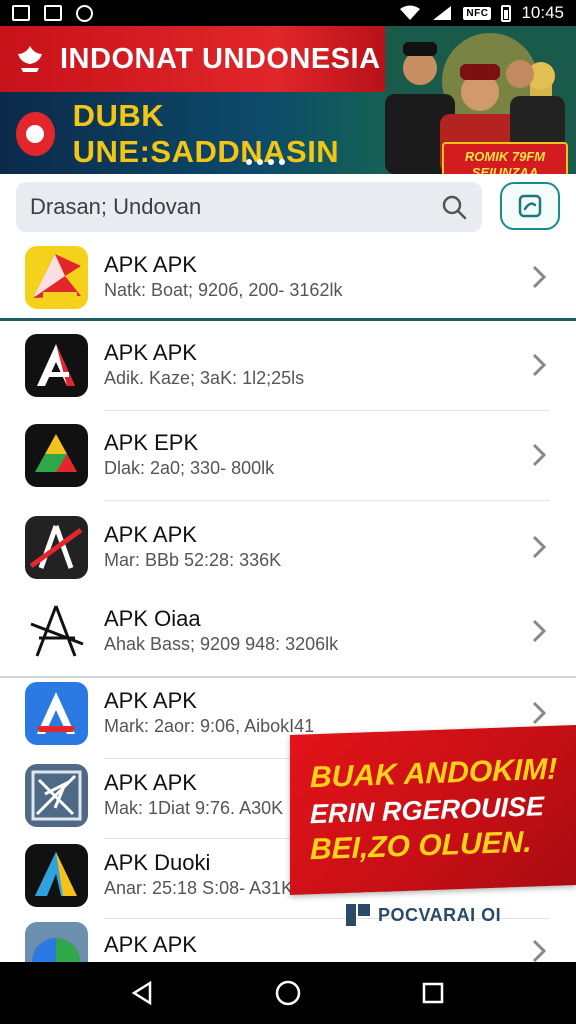  What do you see at coordinates (288, 548) in the screenshot?
I see `list-item: APK APK Mar: BBb 52:28: 336K` at bounding box center [288, 548].